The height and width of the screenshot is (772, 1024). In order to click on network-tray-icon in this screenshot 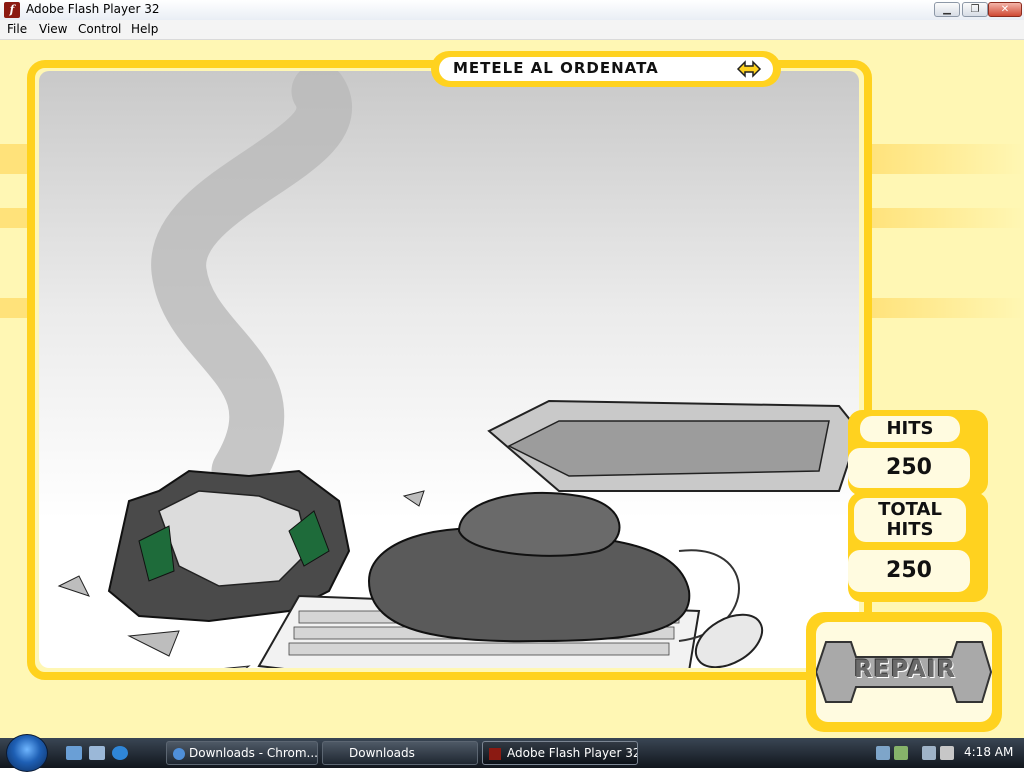, I will do `click(883, 753)`.